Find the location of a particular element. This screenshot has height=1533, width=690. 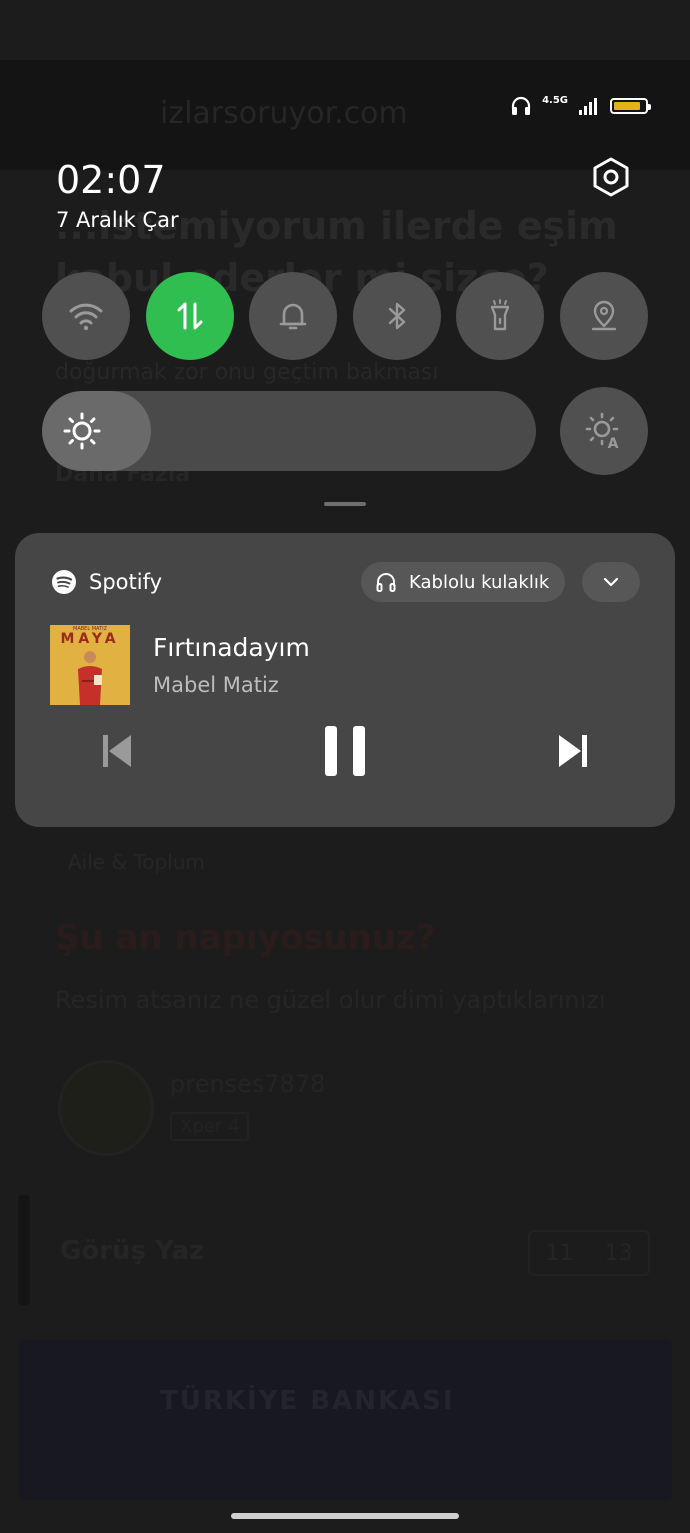

network-type: 4.5G is located at coordinates (555, 100).